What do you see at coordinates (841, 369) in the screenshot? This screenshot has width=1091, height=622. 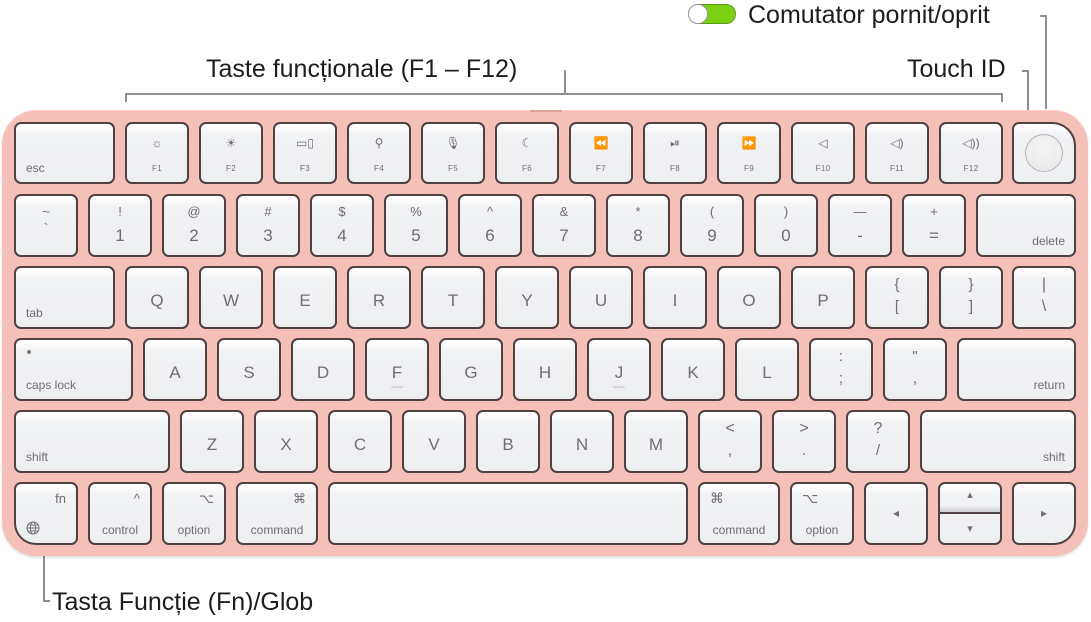 I see `key-semicolon: :;` at bounding box center [841, 369].